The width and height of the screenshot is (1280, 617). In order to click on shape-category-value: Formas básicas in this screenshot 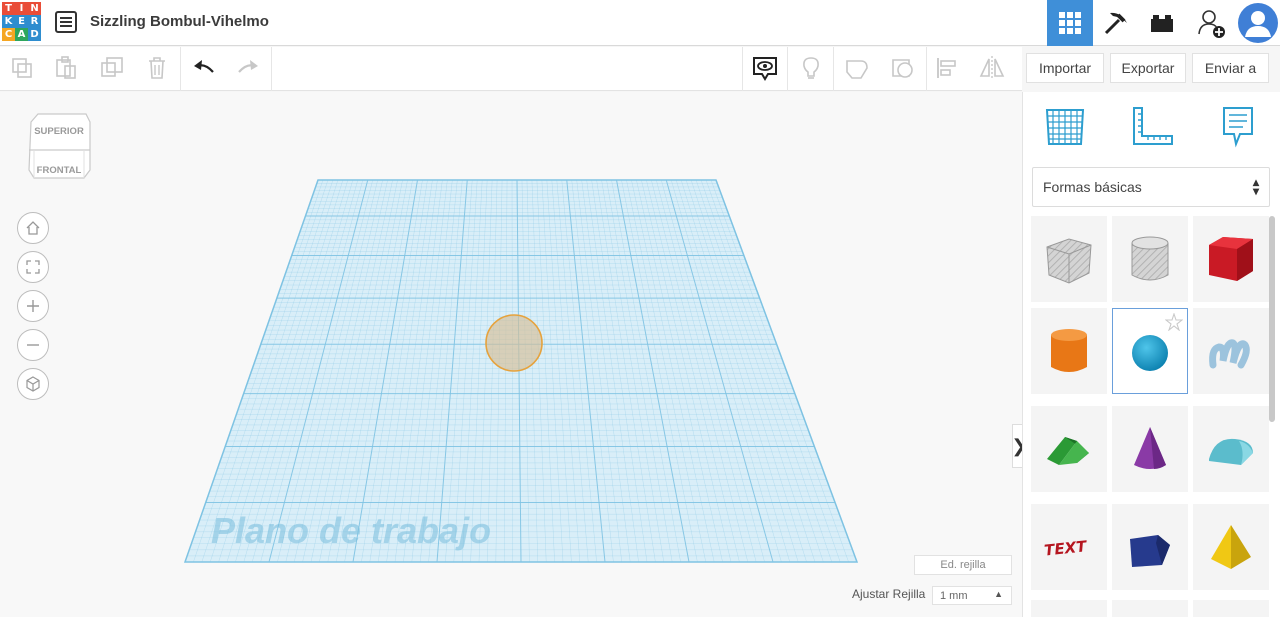, I will do `click(1092, 187)`.